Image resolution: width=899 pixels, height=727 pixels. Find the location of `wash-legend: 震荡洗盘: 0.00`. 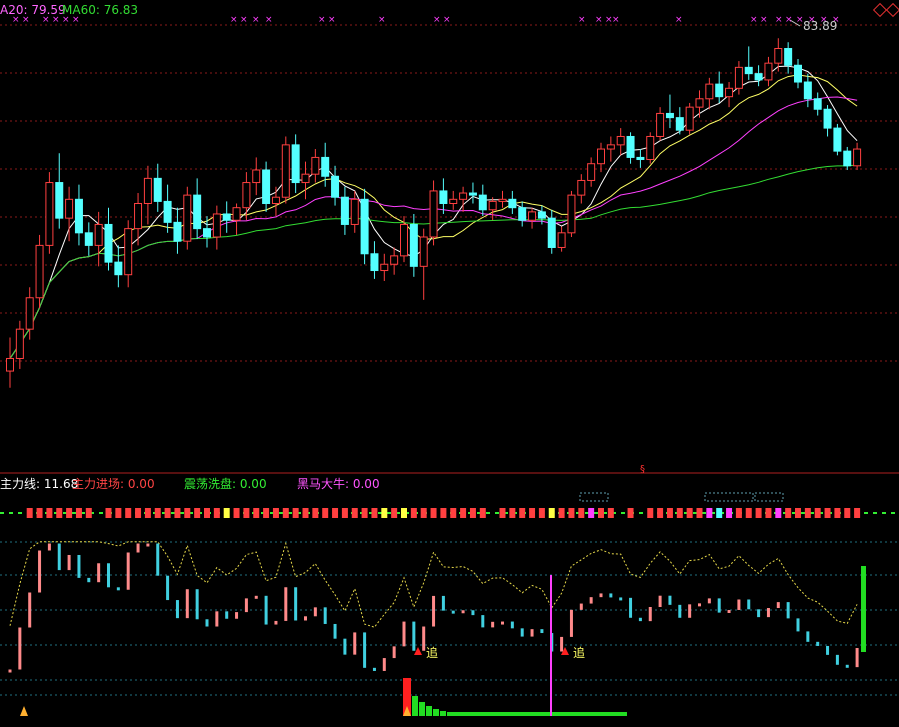

wash-legend: 震荡洗盘: 0.00 is located at coordinates (225, 484).